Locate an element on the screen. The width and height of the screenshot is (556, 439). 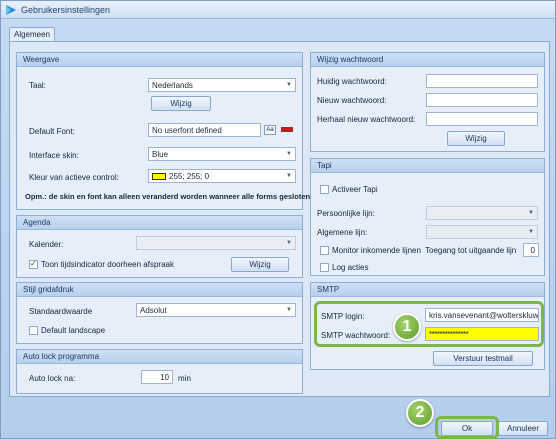
activeer-tapi-checkbox is located at coordinates (324, 189).